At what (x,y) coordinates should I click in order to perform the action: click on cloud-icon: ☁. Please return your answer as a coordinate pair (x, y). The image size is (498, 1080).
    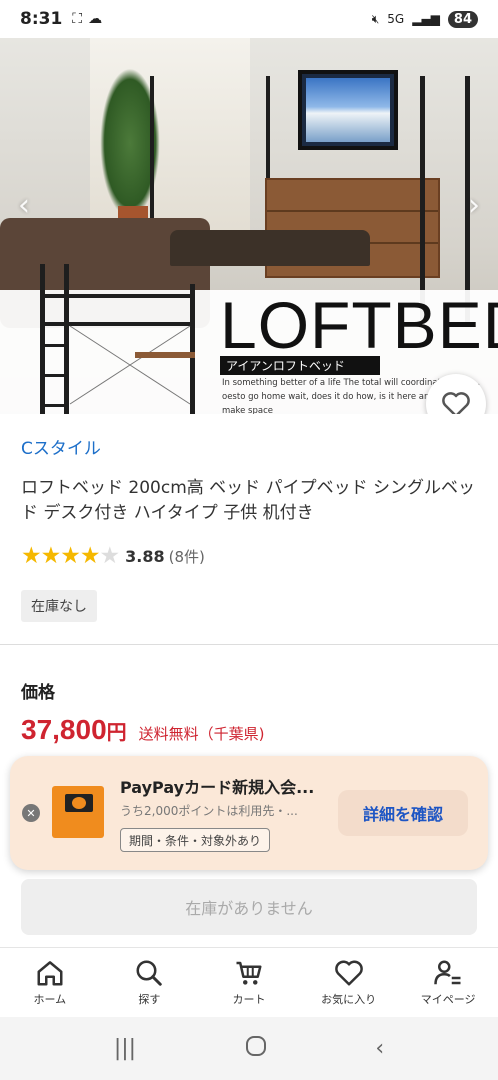
    Looking at the image, I should click on (95, 19).